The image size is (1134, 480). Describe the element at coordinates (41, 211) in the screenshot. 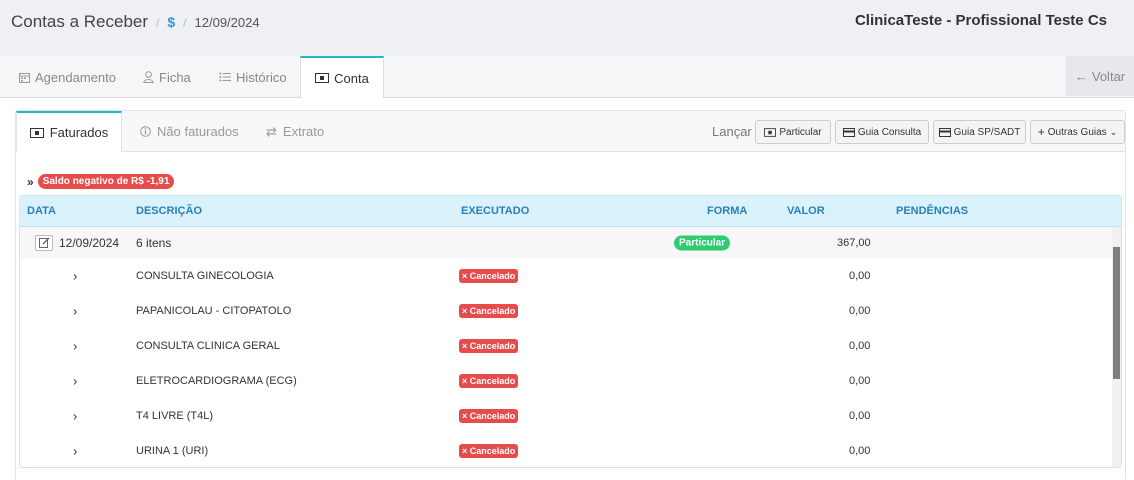

I see `header-data: DATA` at that location.